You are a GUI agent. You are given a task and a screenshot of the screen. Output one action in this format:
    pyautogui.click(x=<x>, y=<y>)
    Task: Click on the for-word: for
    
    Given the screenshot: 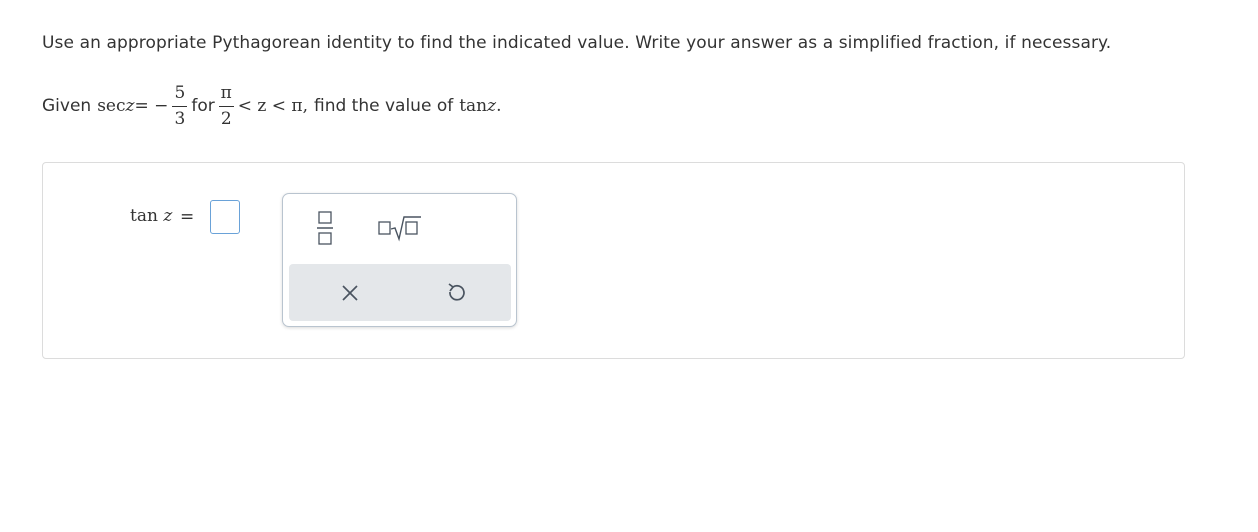 What is the action you would take?
    pyautogui.click(x=203, y=106)
    